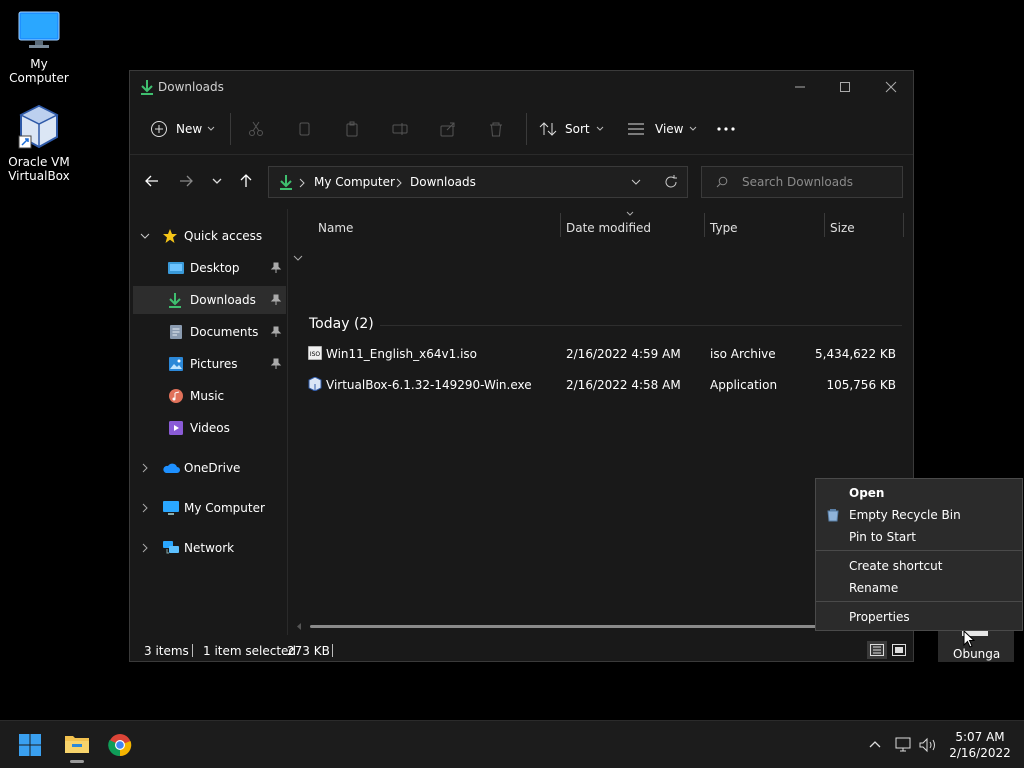 The image size is (1024, 768). What do you see at coordinates (980, 753) in the screenshot?
I see `clock-date: 2/16/2022` at bounding box center [980, 753].